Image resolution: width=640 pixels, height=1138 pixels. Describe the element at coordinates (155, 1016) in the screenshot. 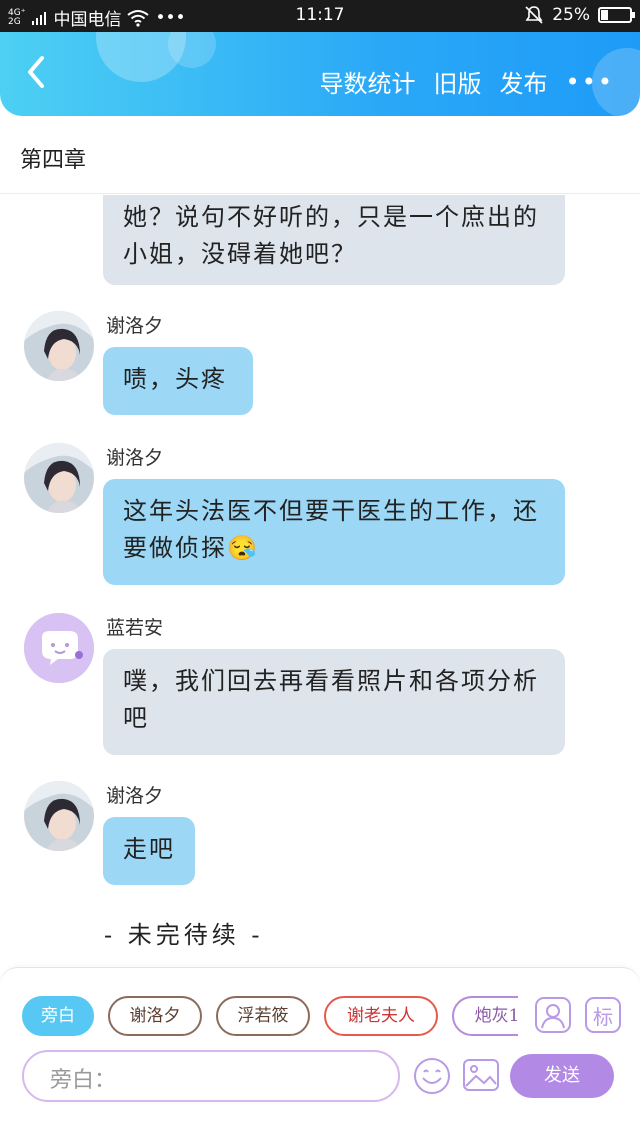

I see `role-chip: 谢洛夕` at that location.